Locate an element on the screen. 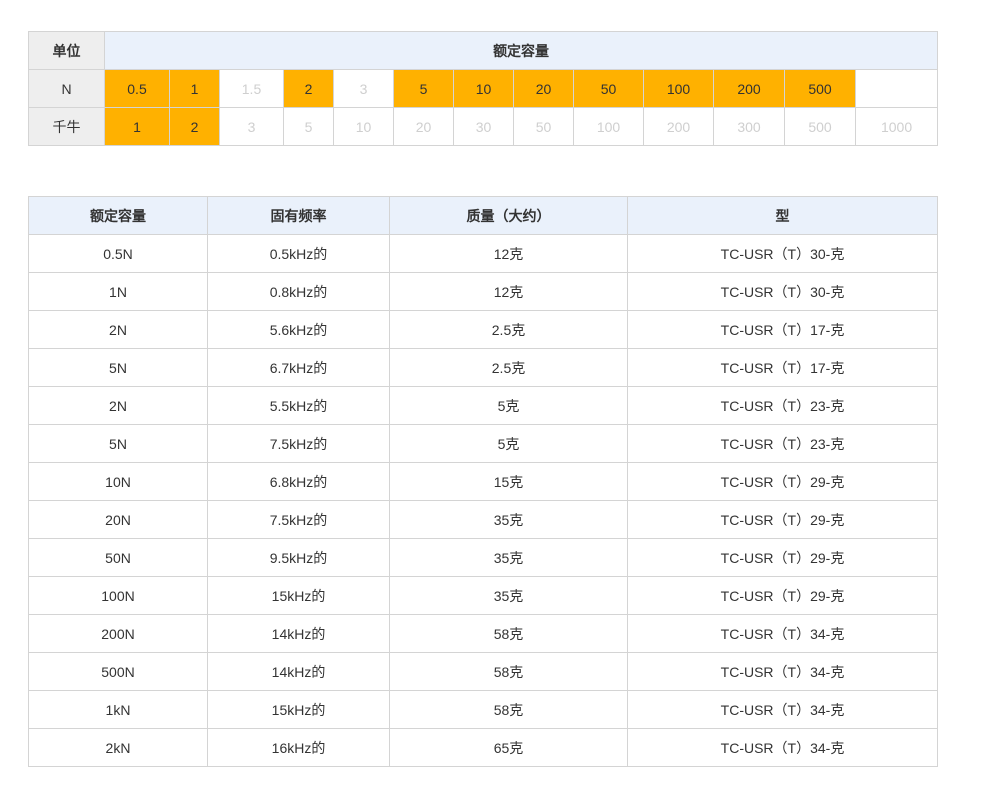 The height and width of the screenshot is (791, 994). capacity-cell-available: 0.5 is located at coordinates (137, 88).